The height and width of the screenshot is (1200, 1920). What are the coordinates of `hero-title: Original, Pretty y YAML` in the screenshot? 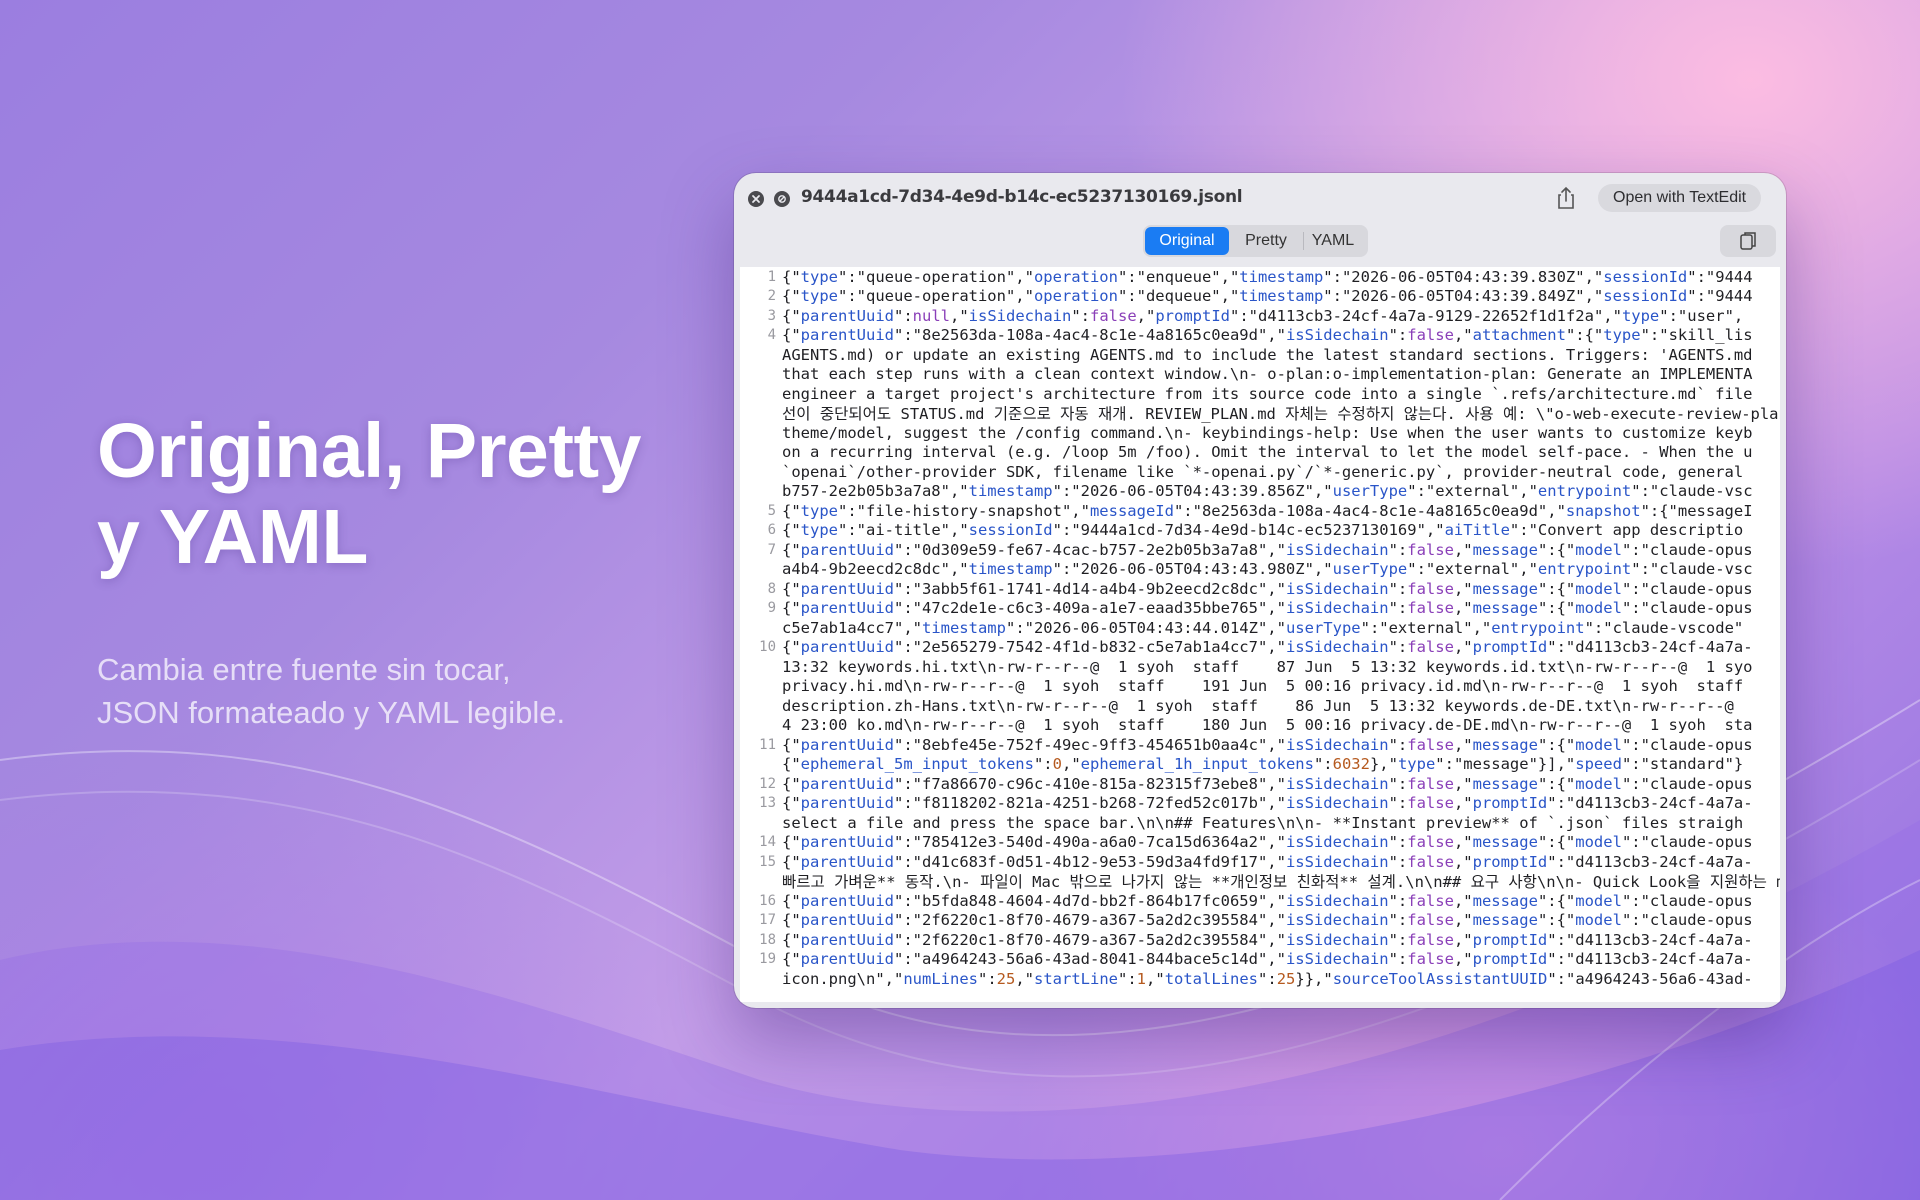 It's located at (369, 494).